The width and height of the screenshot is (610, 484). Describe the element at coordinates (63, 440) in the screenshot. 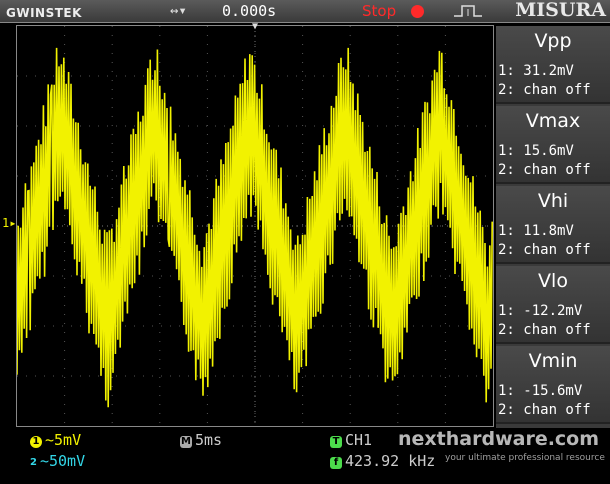

I see `ch1-scale-value: ~5mV` at that location.